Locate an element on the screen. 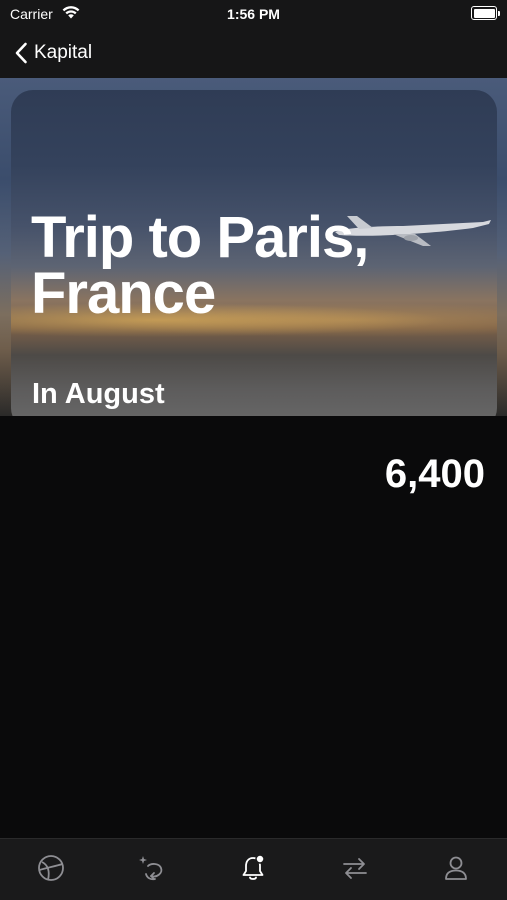 This screenshot has height=900, width=507. tab-notifications is located at coordinates (253, 868).